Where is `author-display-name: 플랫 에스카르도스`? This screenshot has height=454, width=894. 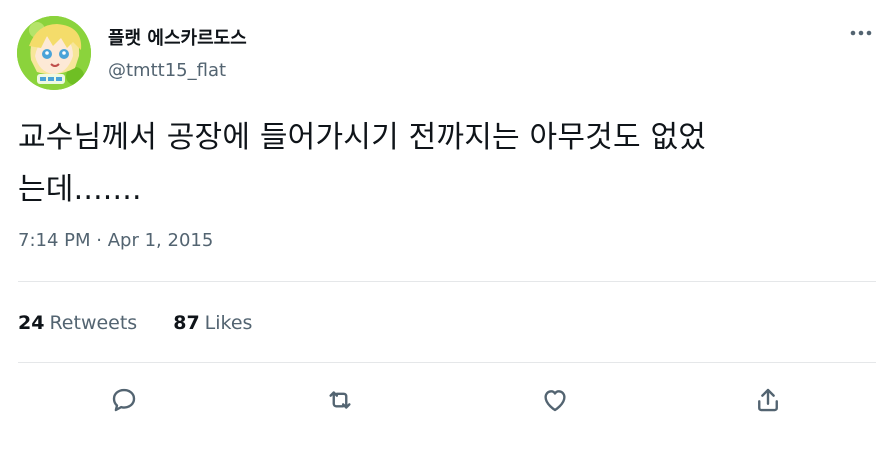 author-display-name: 플랫 에스카르도스 is located at coordinates (177, 37).